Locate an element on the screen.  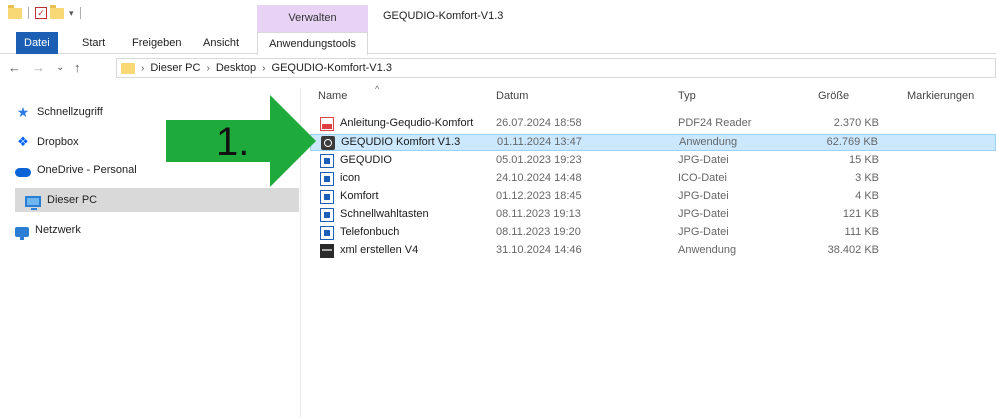
title-bar: ✓ ▾ Verwalten GEQUDIO-Komfort-V1.3 is located at coordinates (498, 16).